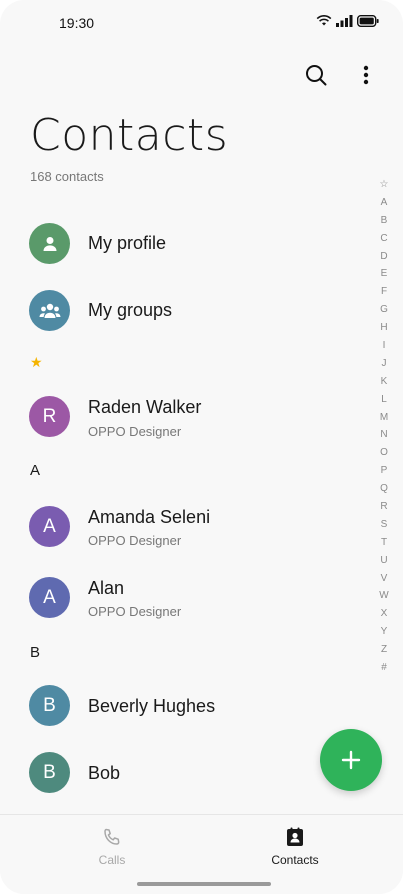  I want to click on status-time: 19:30, so click(77, 23).